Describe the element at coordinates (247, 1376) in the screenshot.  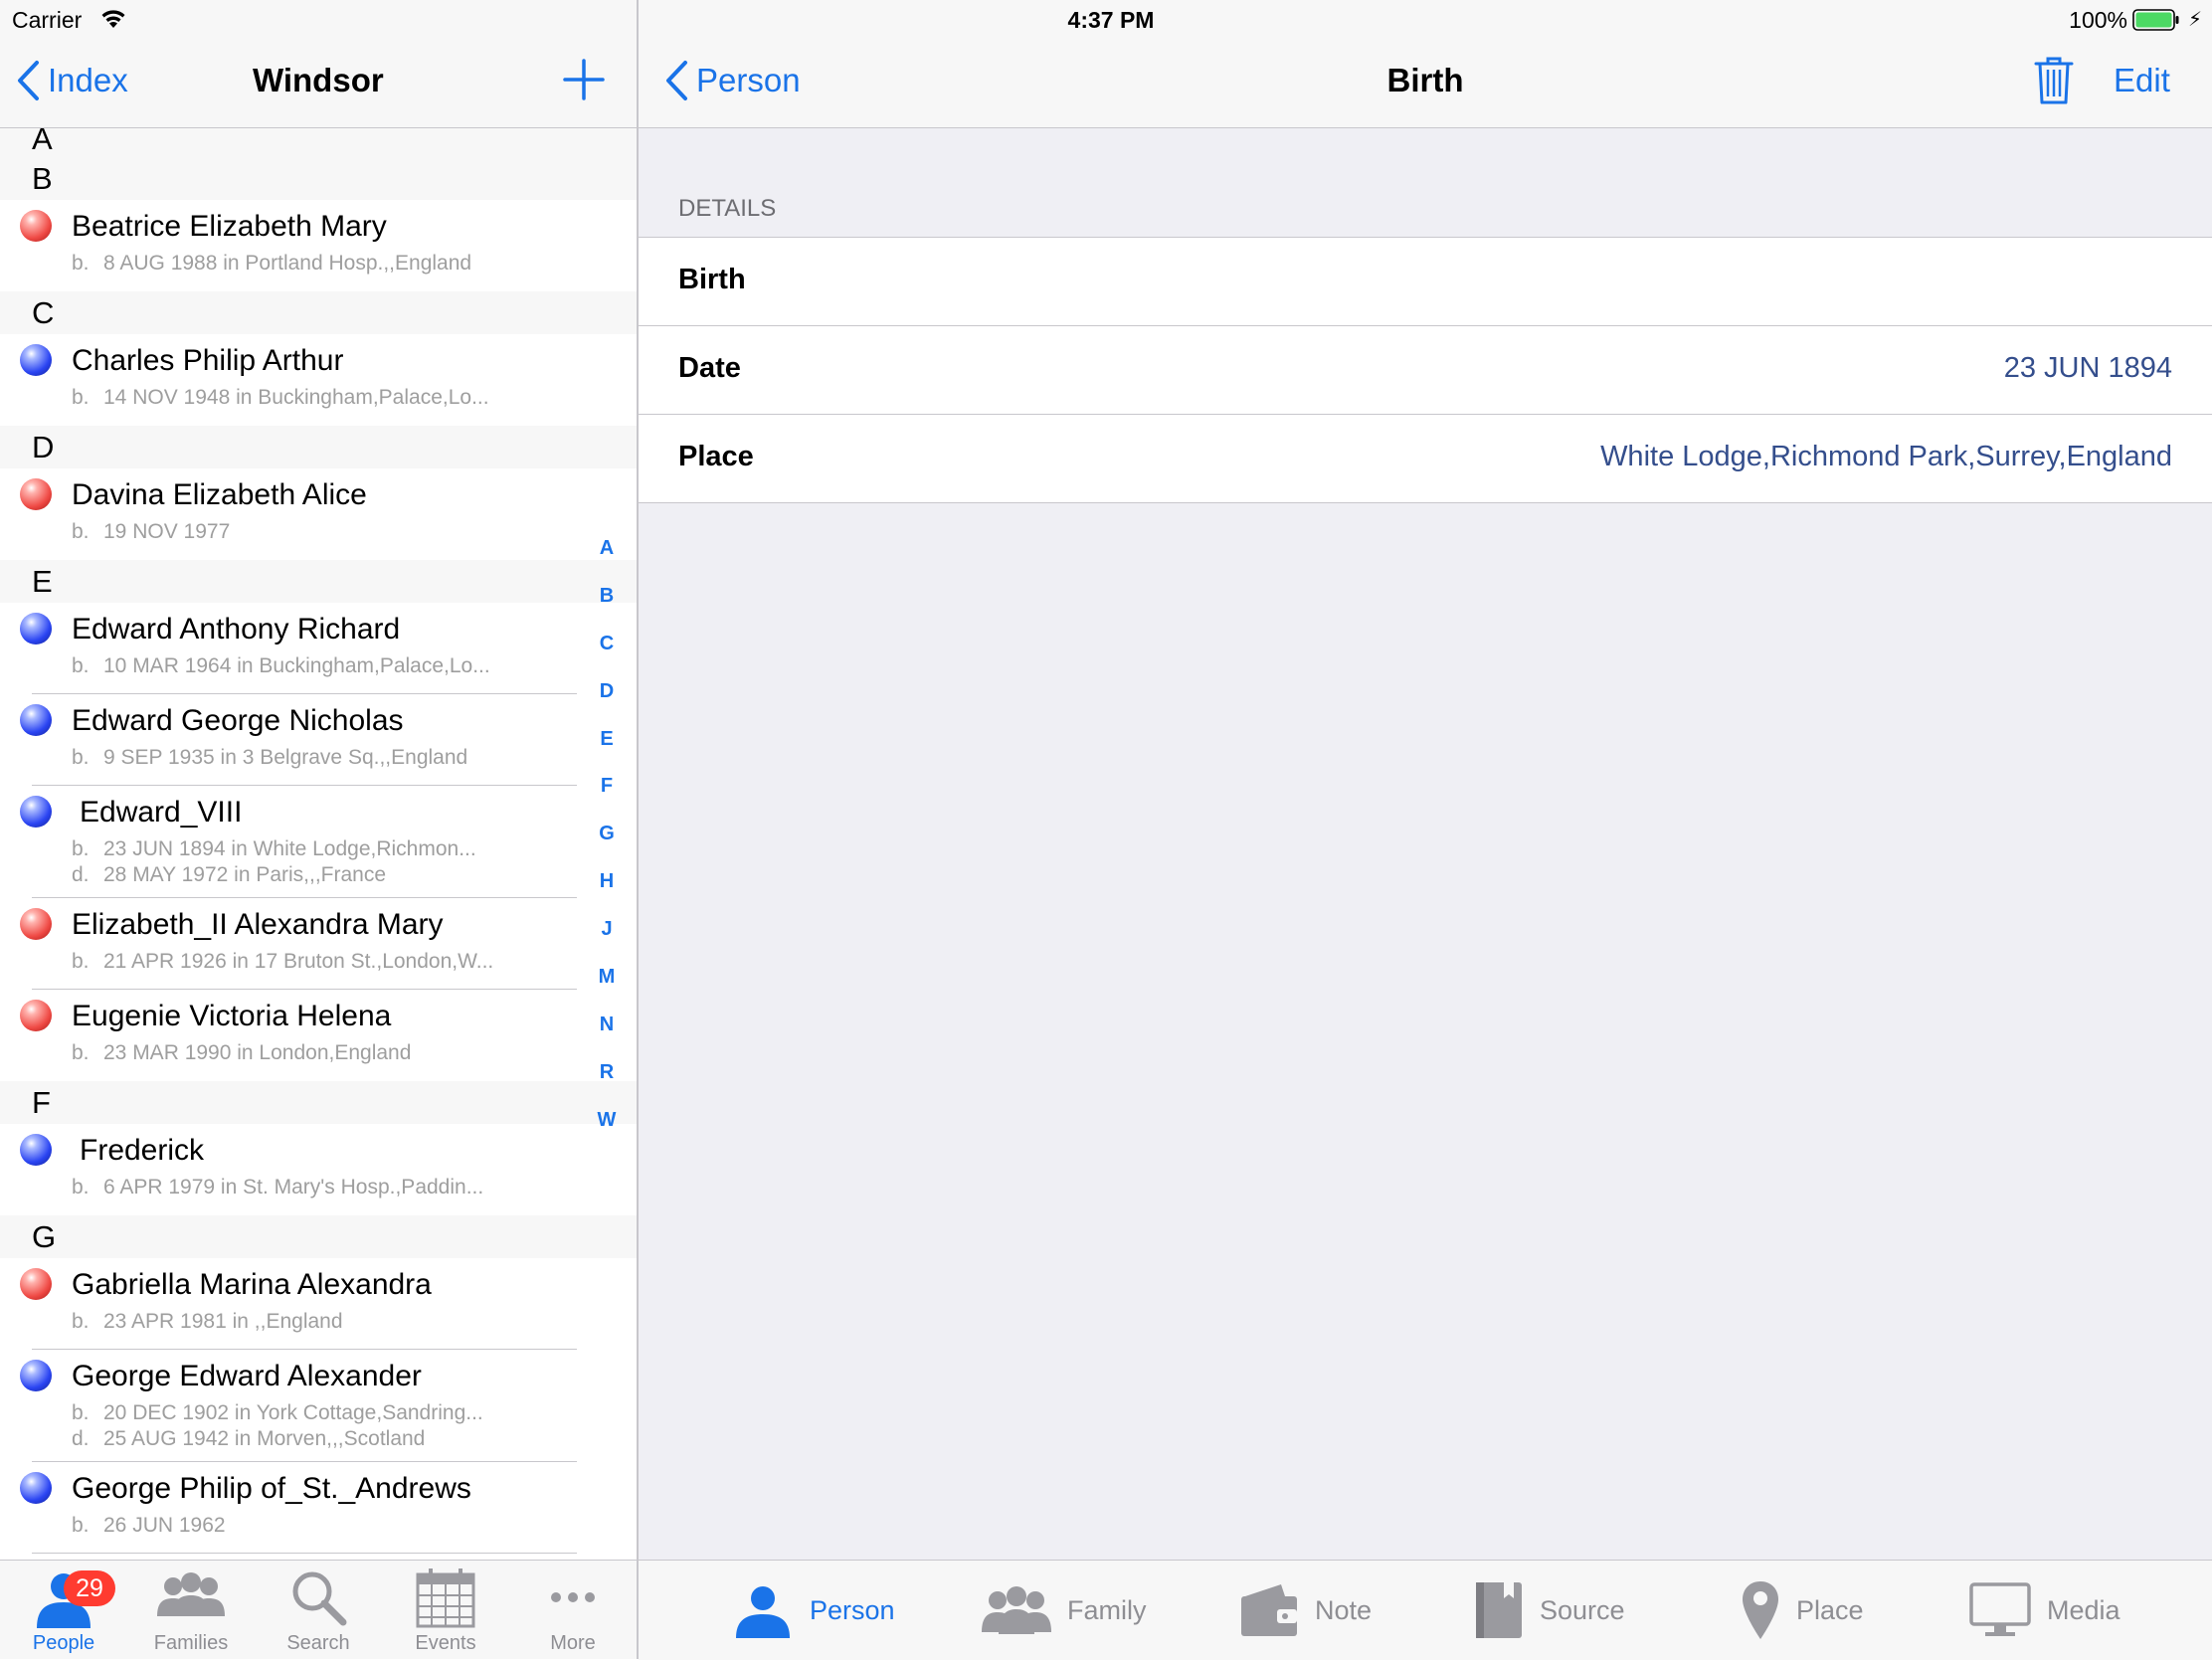
I see `person-name: George Edward Alexander` at that location.